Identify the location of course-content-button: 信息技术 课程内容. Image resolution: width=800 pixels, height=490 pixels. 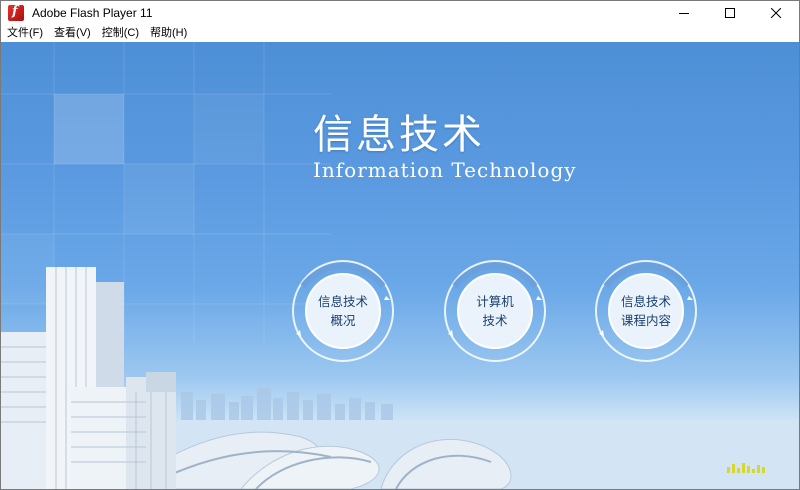
(646, 311).